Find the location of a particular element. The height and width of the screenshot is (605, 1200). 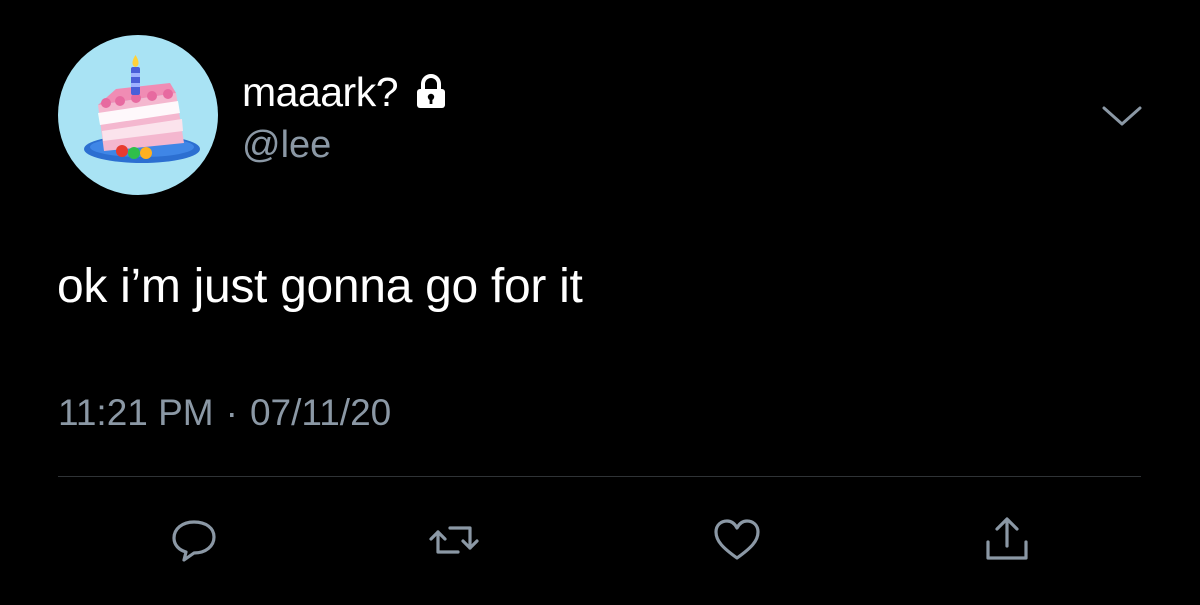

share-button is located at coordinates (1007, 540).